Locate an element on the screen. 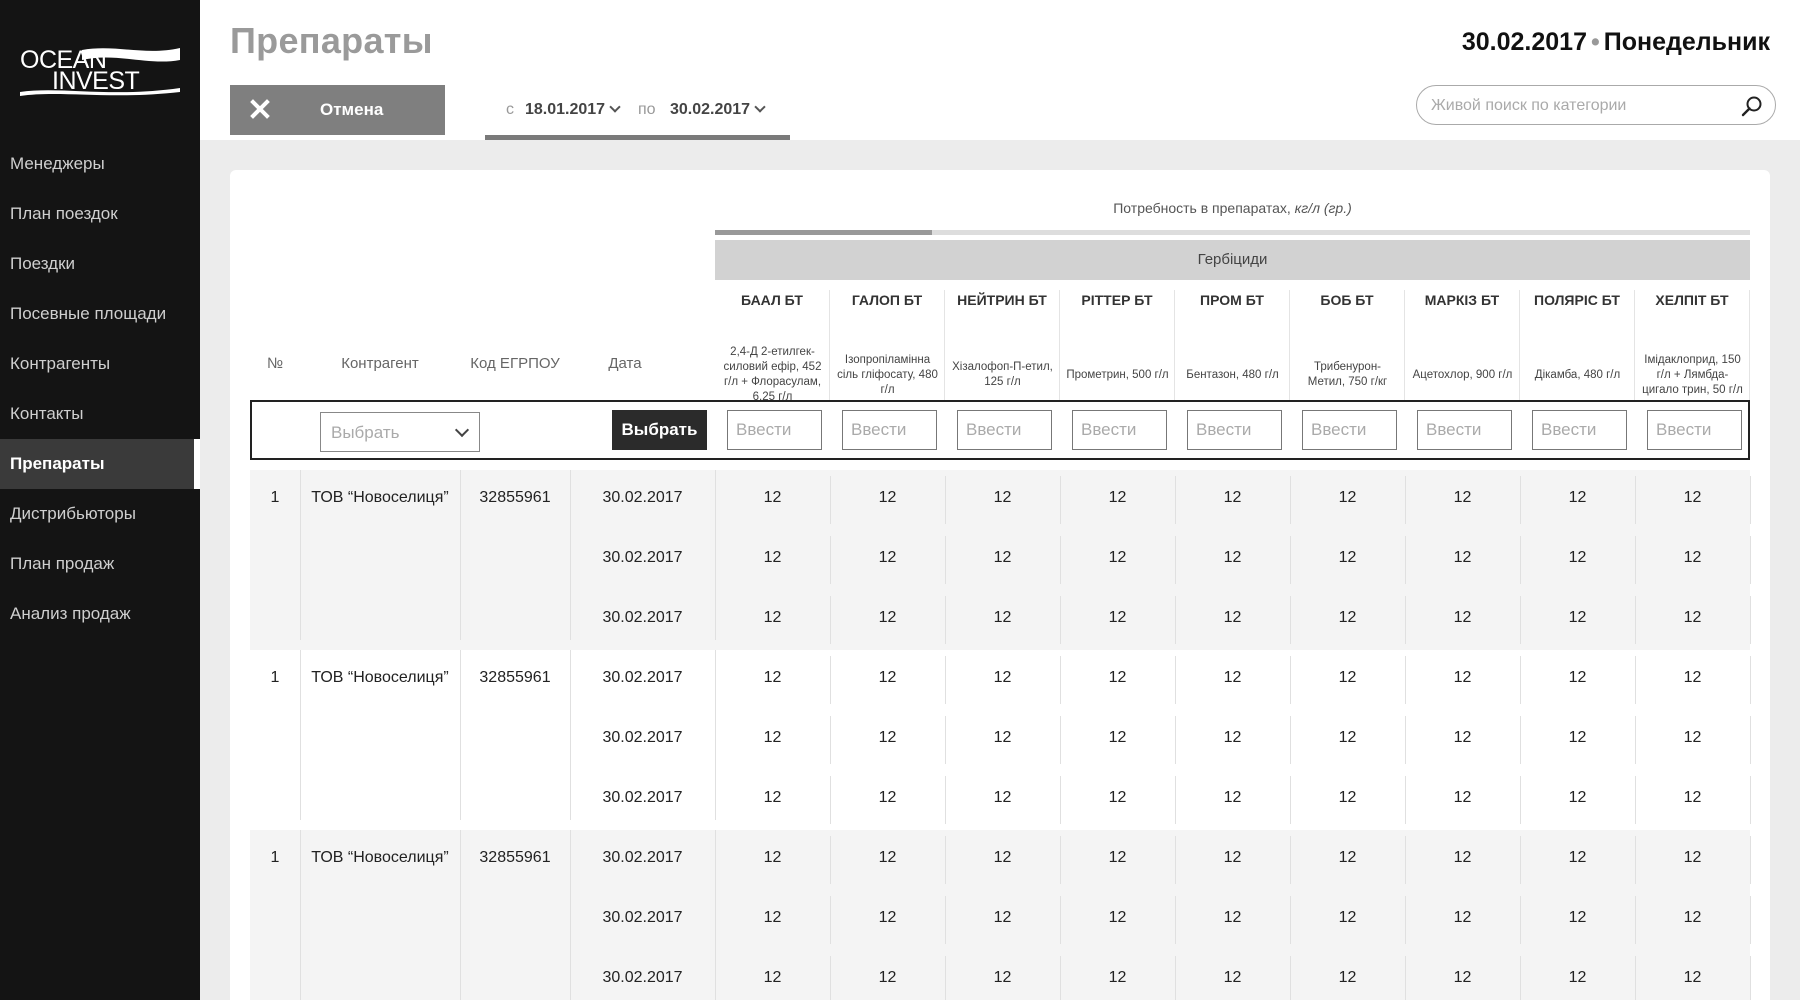 The width and height of the screenshot is (1800, 1000). scrollbar-thumb is located at coordinates (824, 232).